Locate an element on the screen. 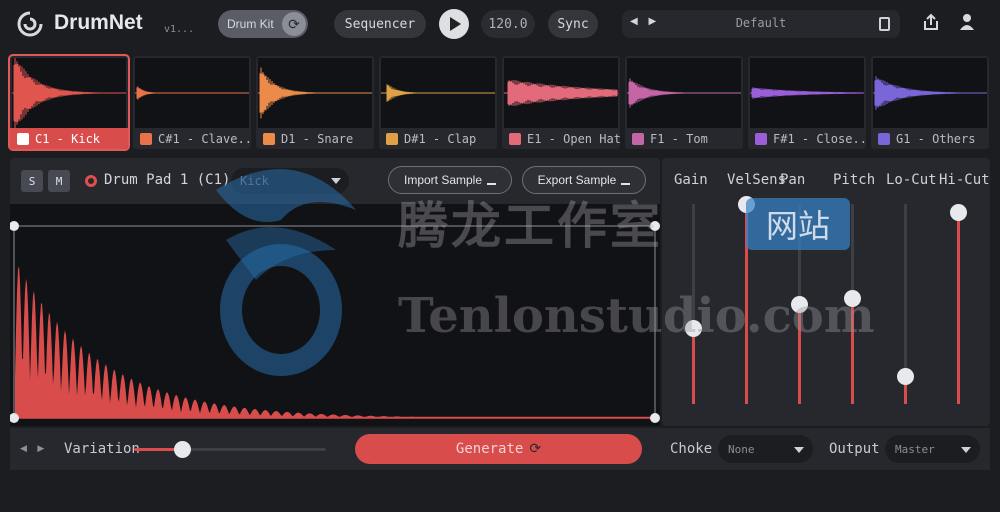 The height and width of the screenshot is (512, 1000). drum-pad: D1 - Snare is located at coordinates (315, 102).